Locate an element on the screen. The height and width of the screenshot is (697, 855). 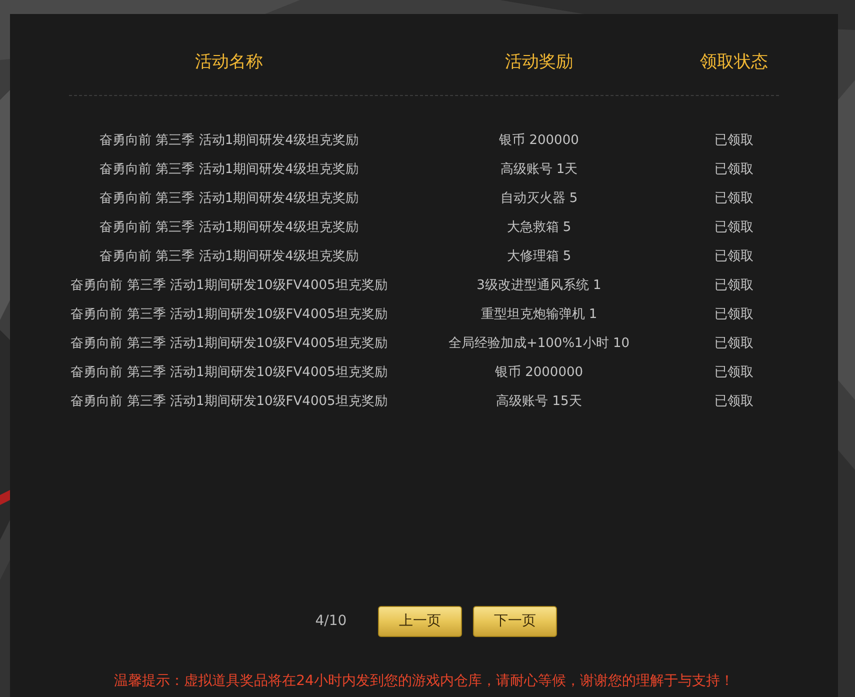
table-cell-text: 高级账号 1天 is located at coordinates (539, 169).